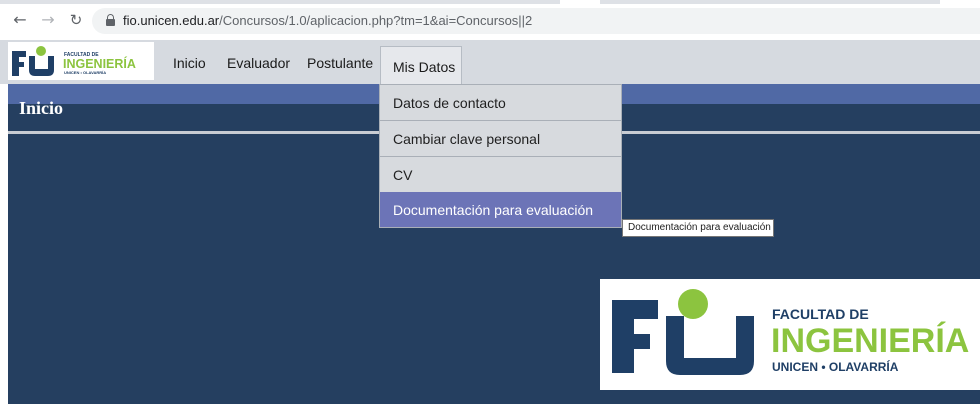  I want to click on menu-inicio: Inicio, so click(189, 62).